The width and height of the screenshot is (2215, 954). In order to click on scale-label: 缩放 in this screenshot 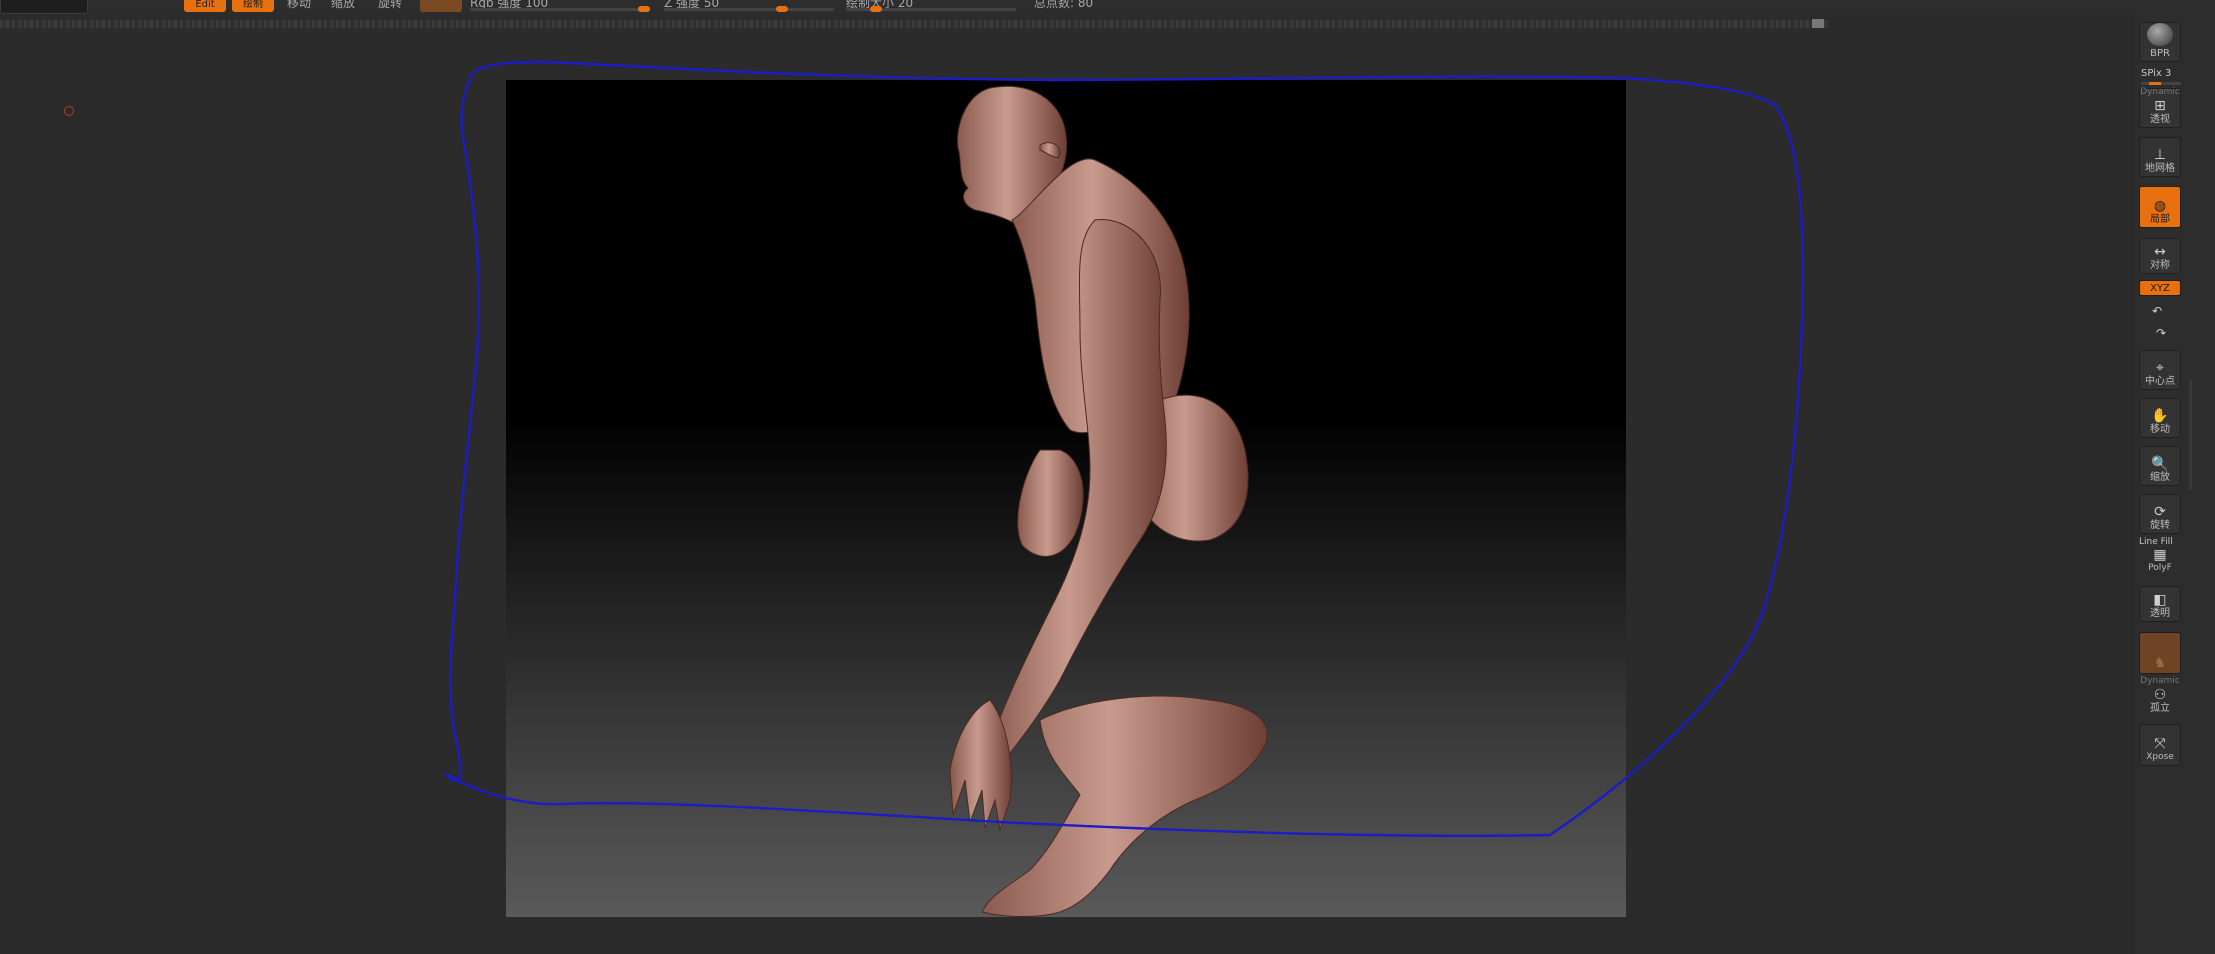, I will do `click(2160, 477)`.